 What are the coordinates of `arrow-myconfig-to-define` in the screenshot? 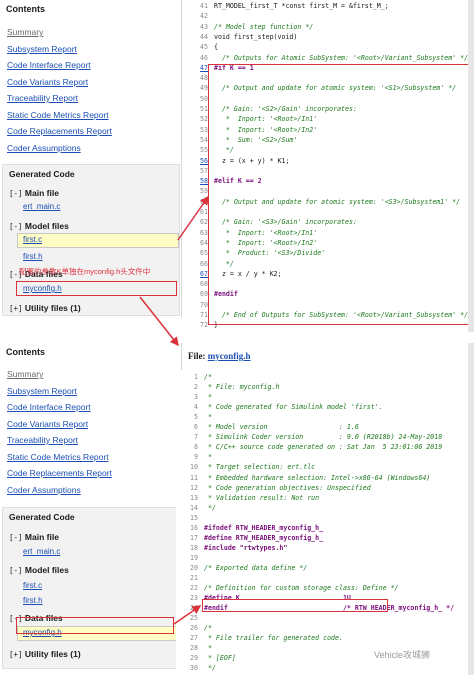 It's located at (187, 615).